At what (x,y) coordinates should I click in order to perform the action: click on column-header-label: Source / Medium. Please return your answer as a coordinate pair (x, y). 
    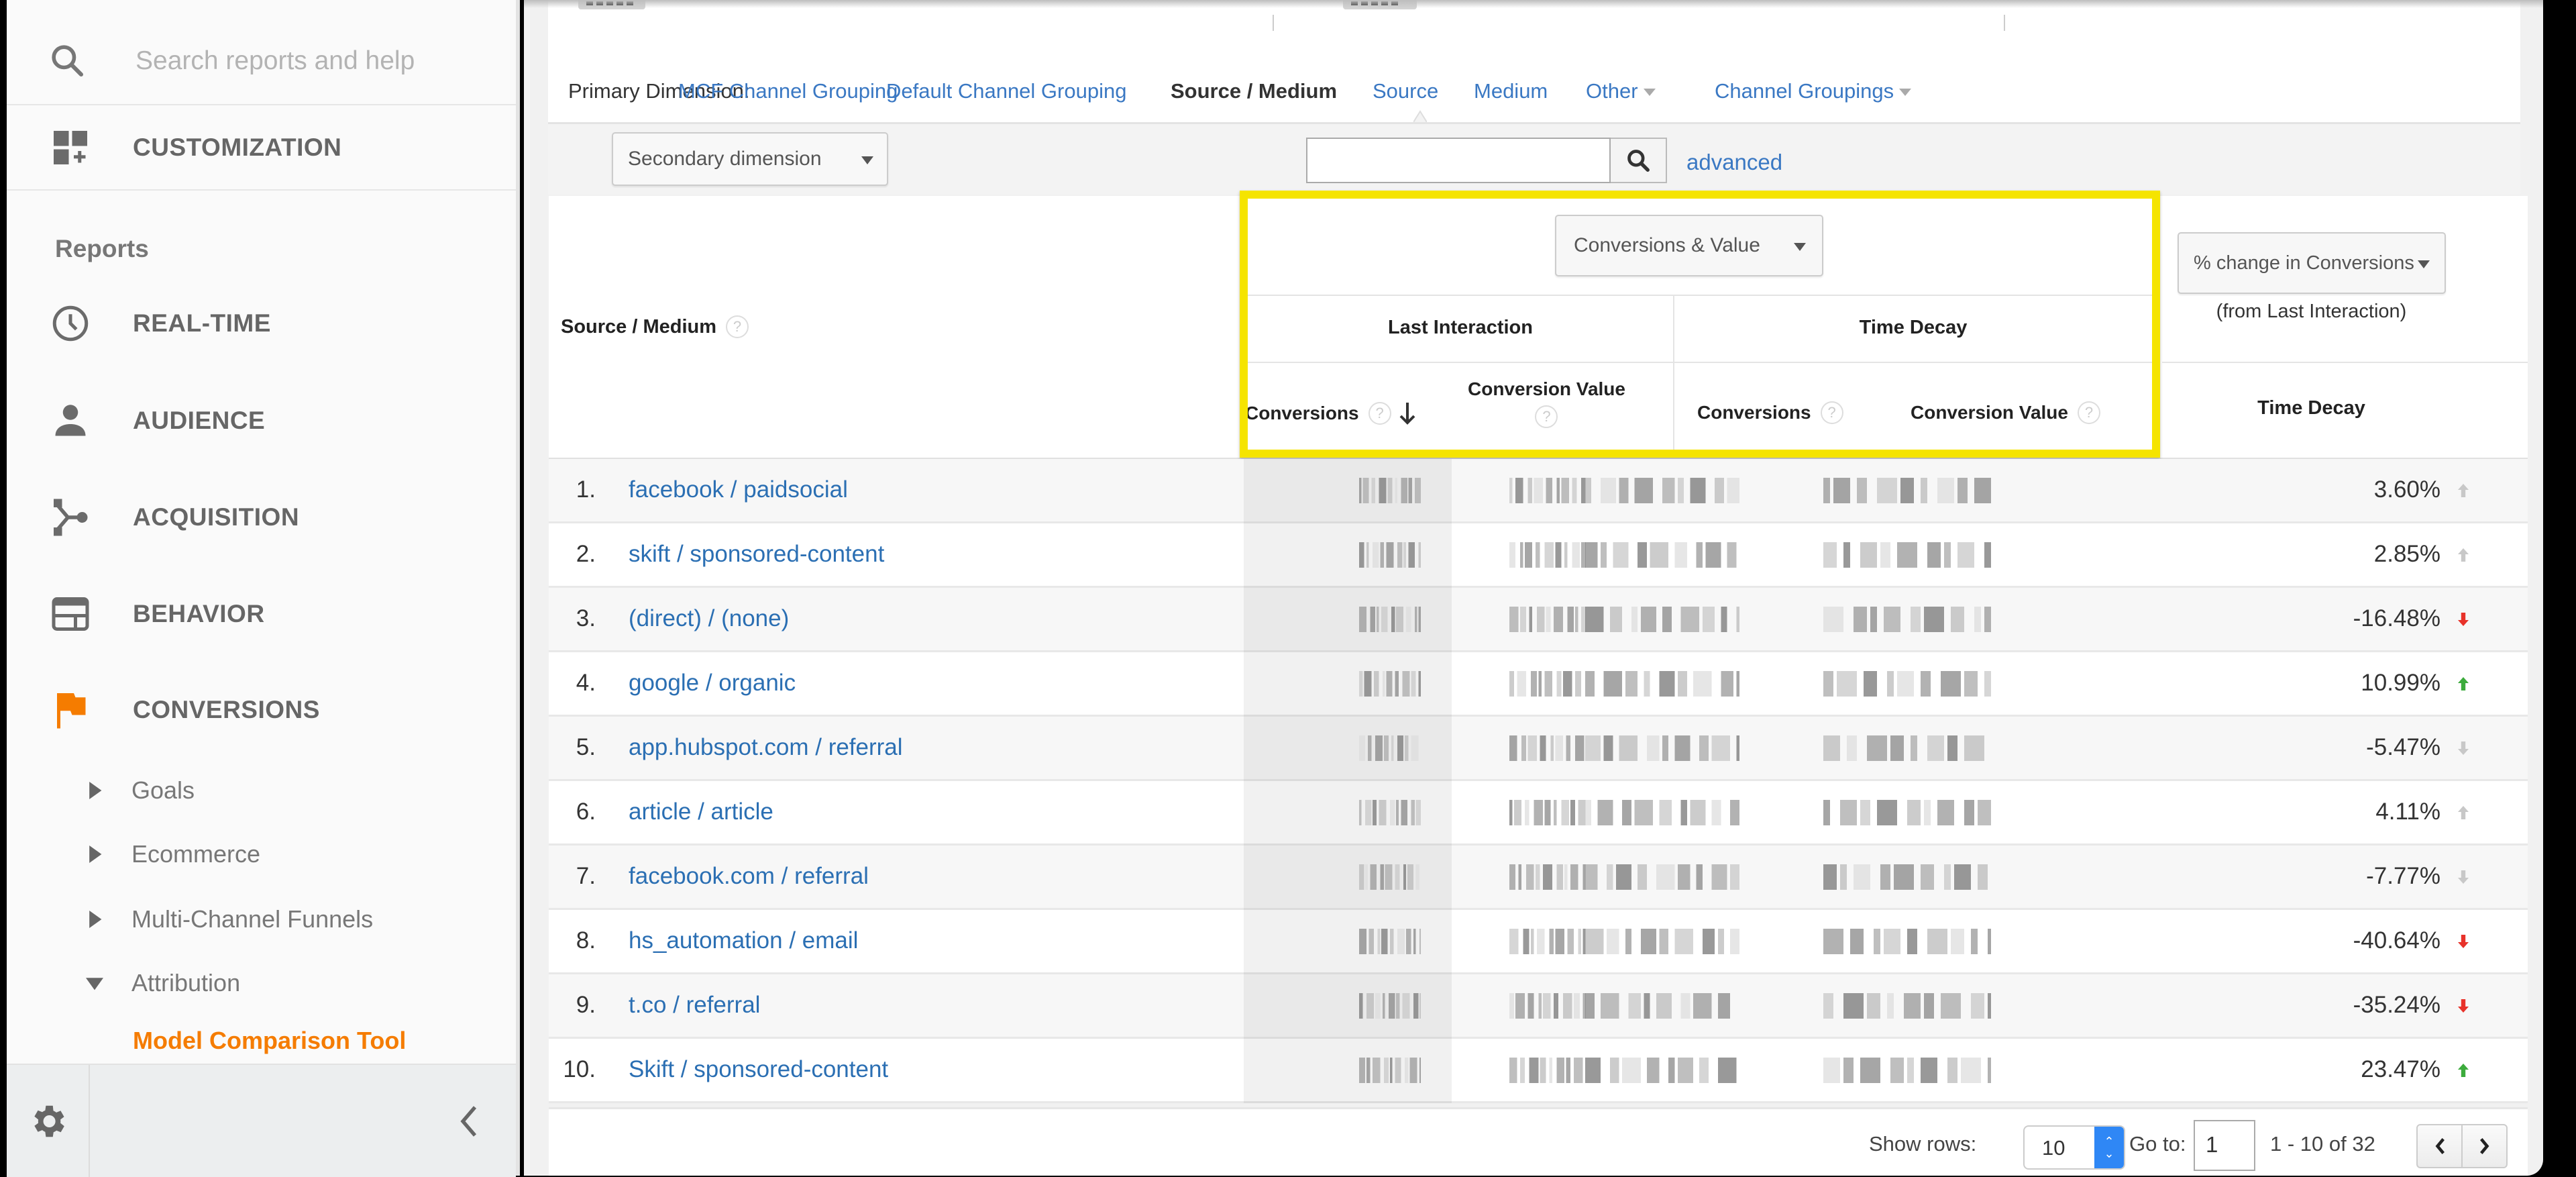
    Looking at the image, I should click on (639, 326).